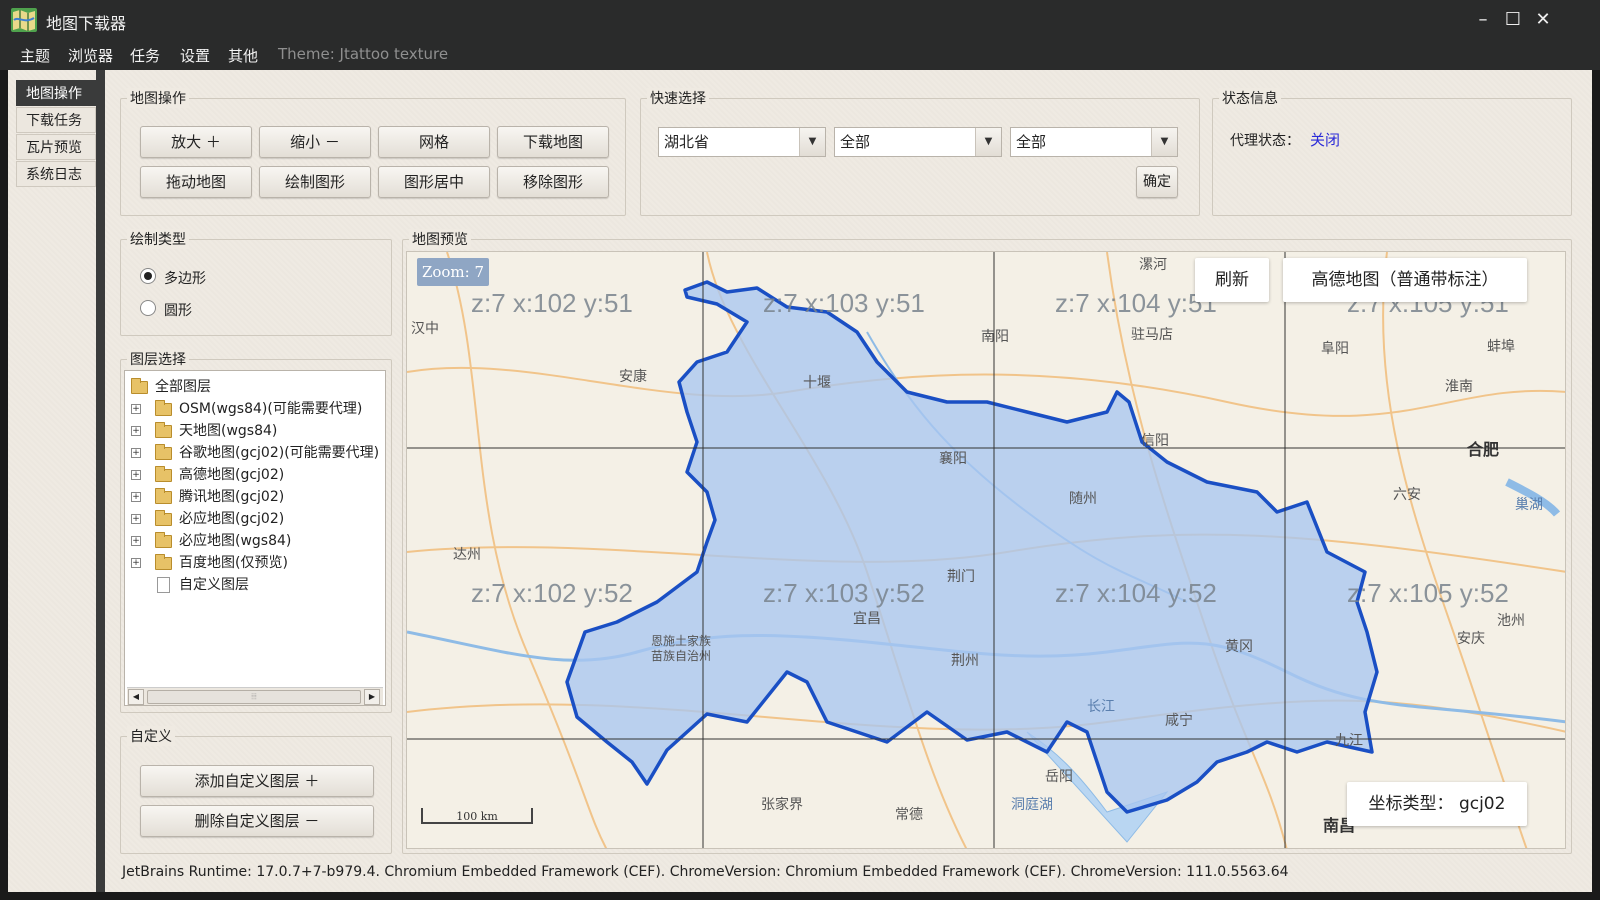  I want to click on city-label: 池州, so click(1511, 621).